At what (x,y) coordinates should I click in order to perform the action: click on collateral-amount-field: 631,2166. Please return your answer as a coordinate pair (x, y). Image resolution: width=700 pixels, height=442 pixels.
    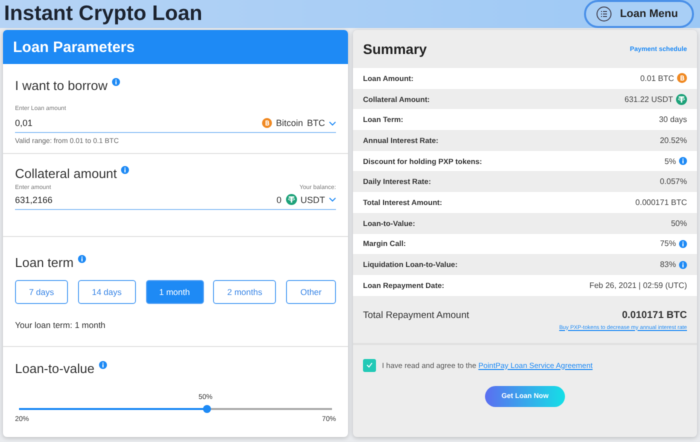
    Looking at the image, I should click on (75, 199).